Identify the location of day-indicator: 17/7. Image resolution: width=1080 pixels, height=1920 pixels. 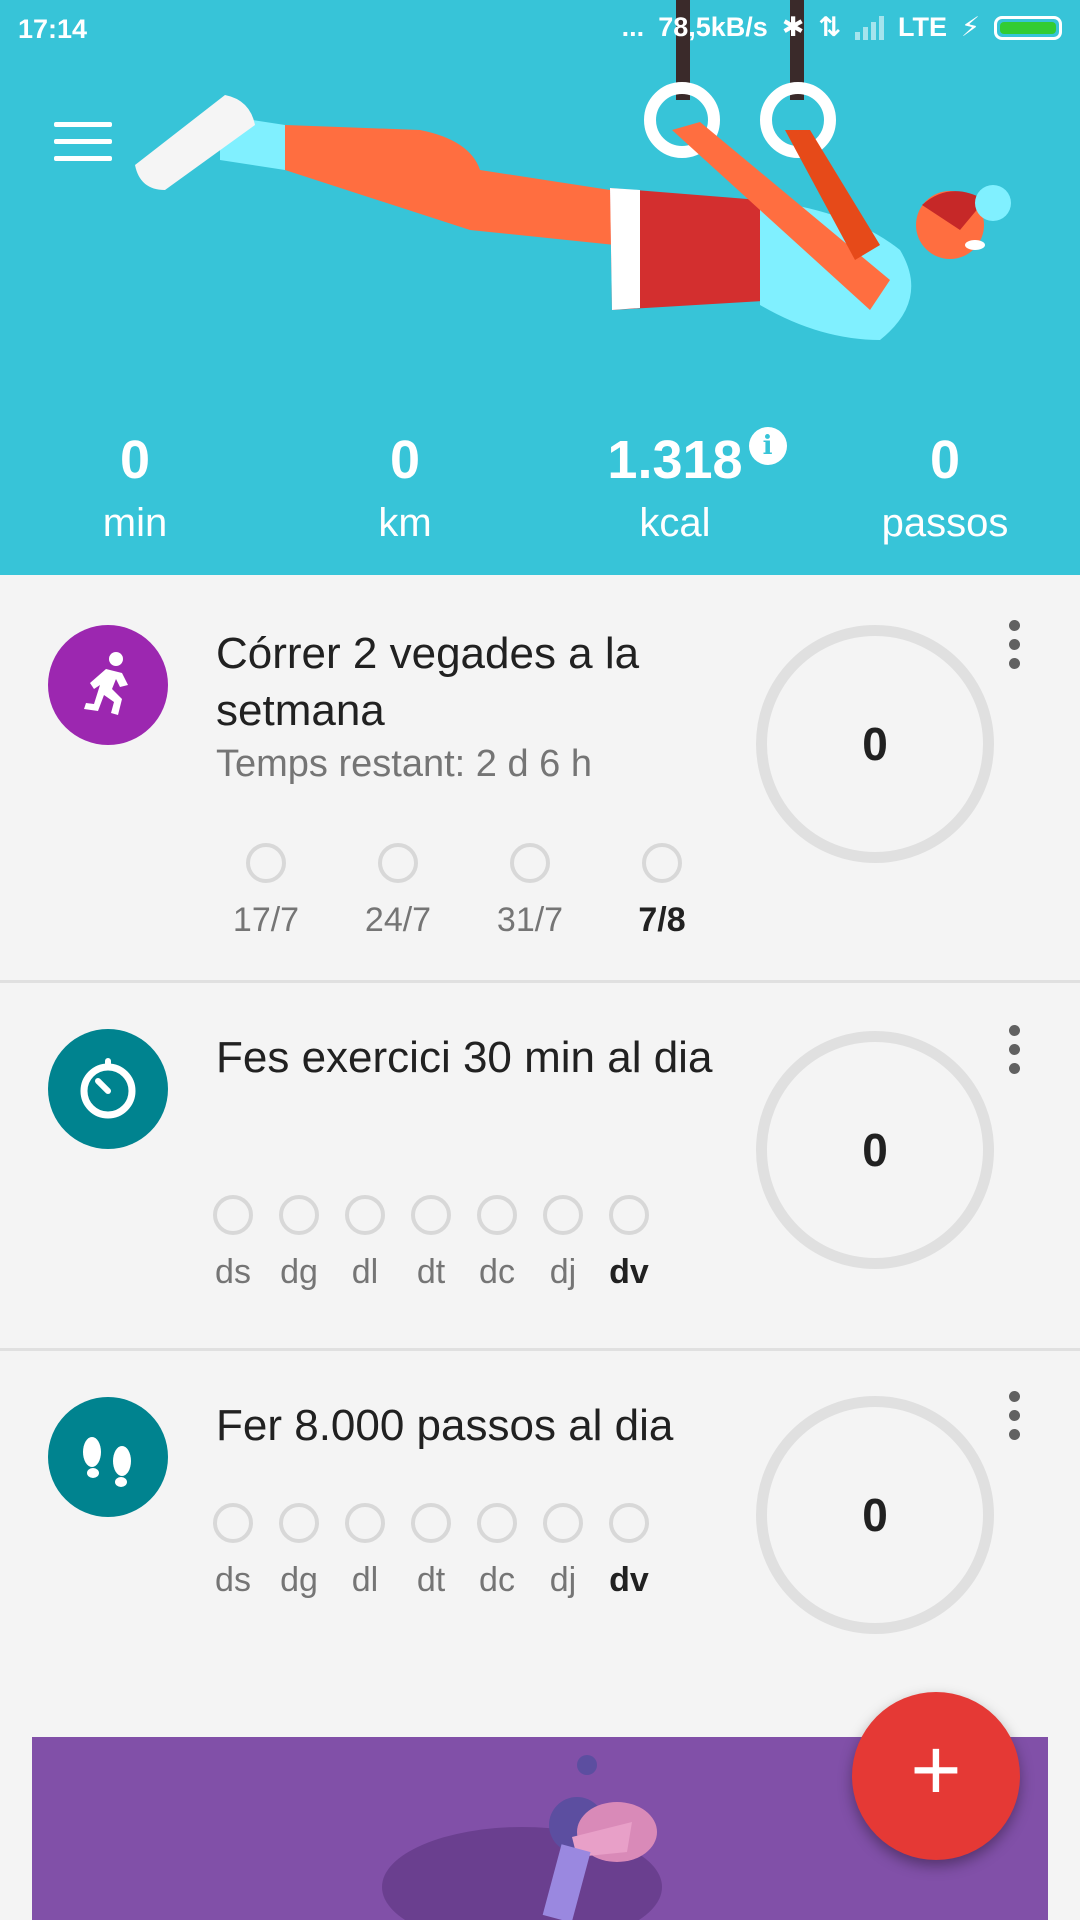
(266, 891).